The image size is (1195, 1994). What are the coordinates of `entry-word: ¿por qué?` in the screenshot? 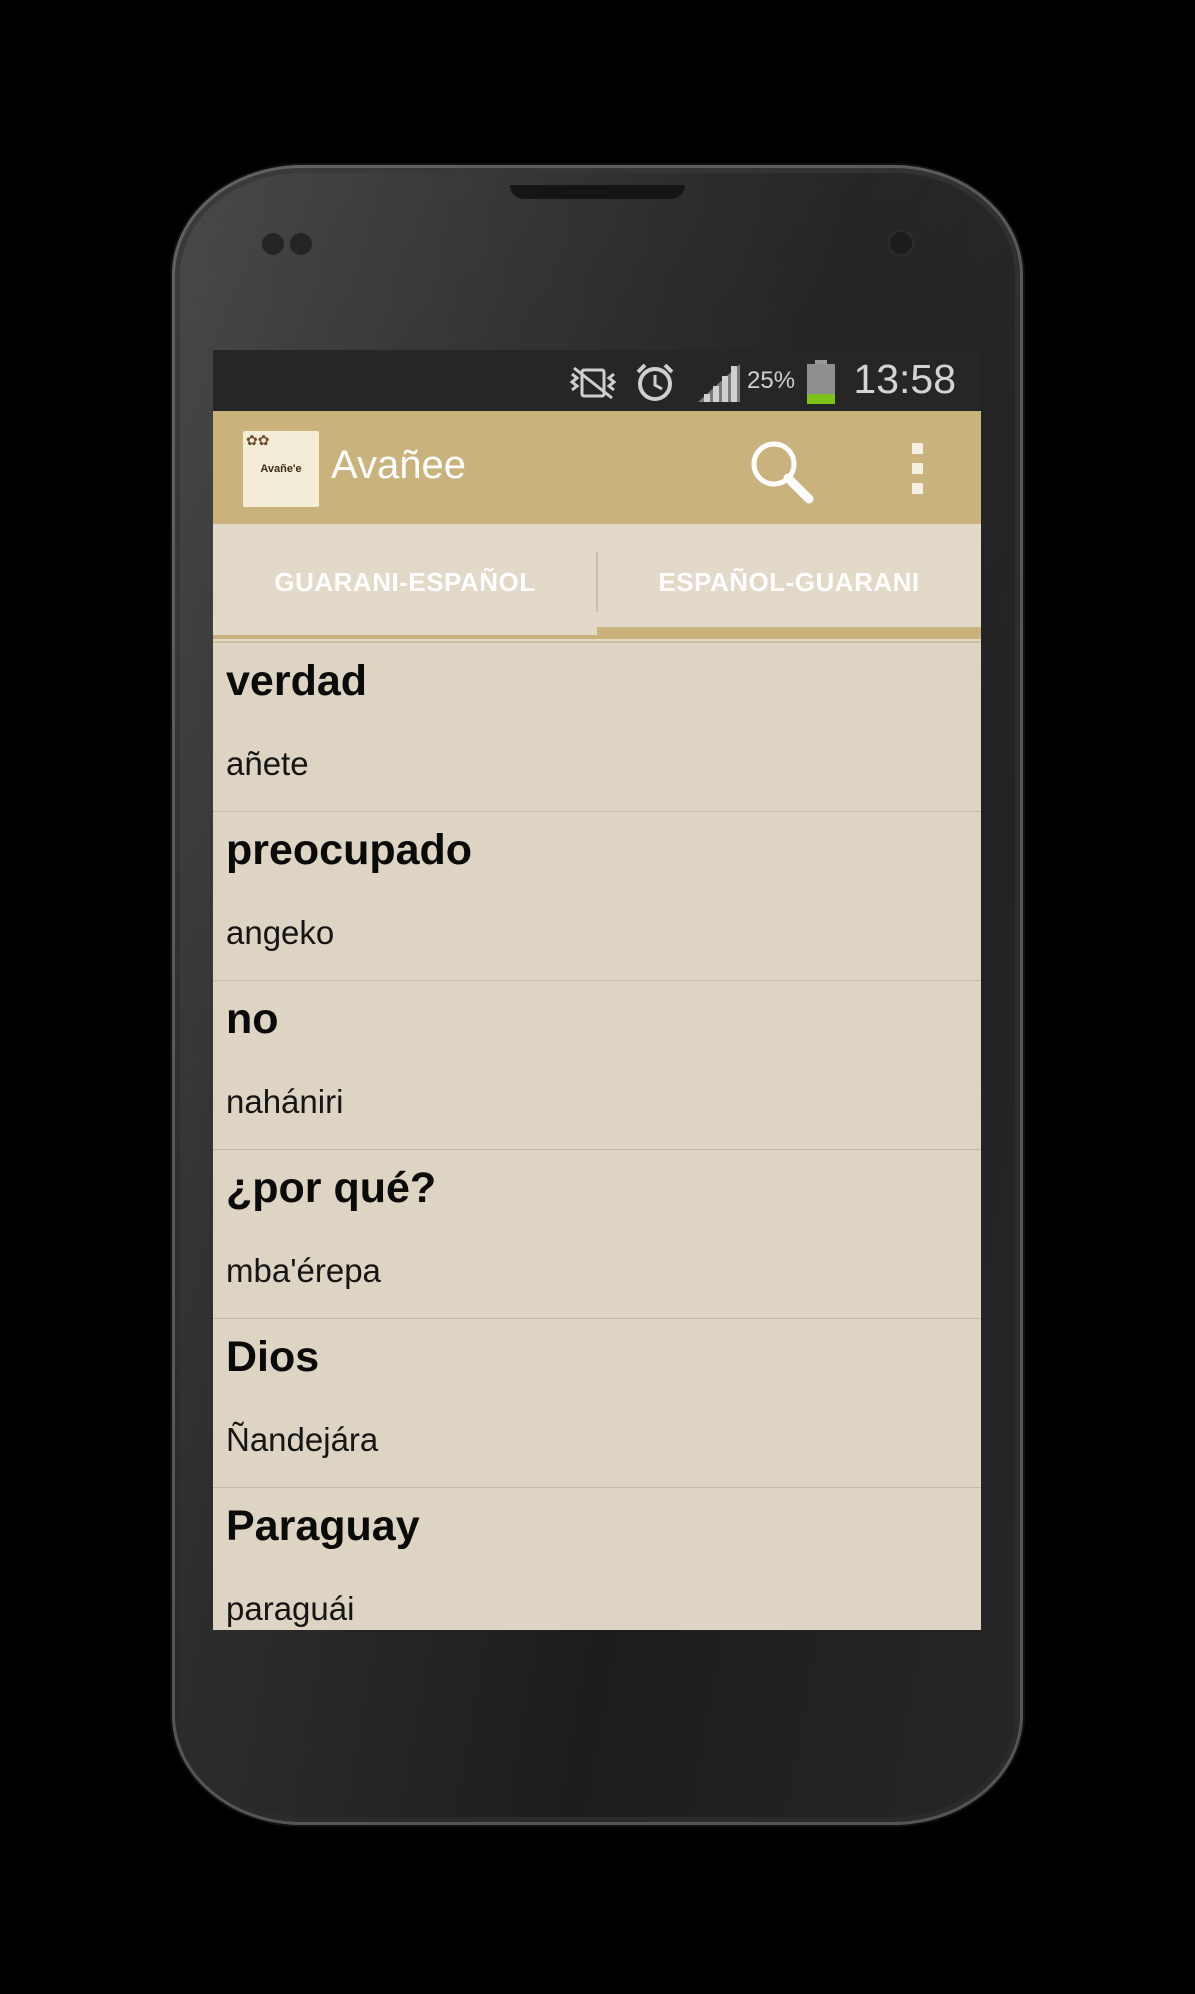 It's located at (331, 1188).